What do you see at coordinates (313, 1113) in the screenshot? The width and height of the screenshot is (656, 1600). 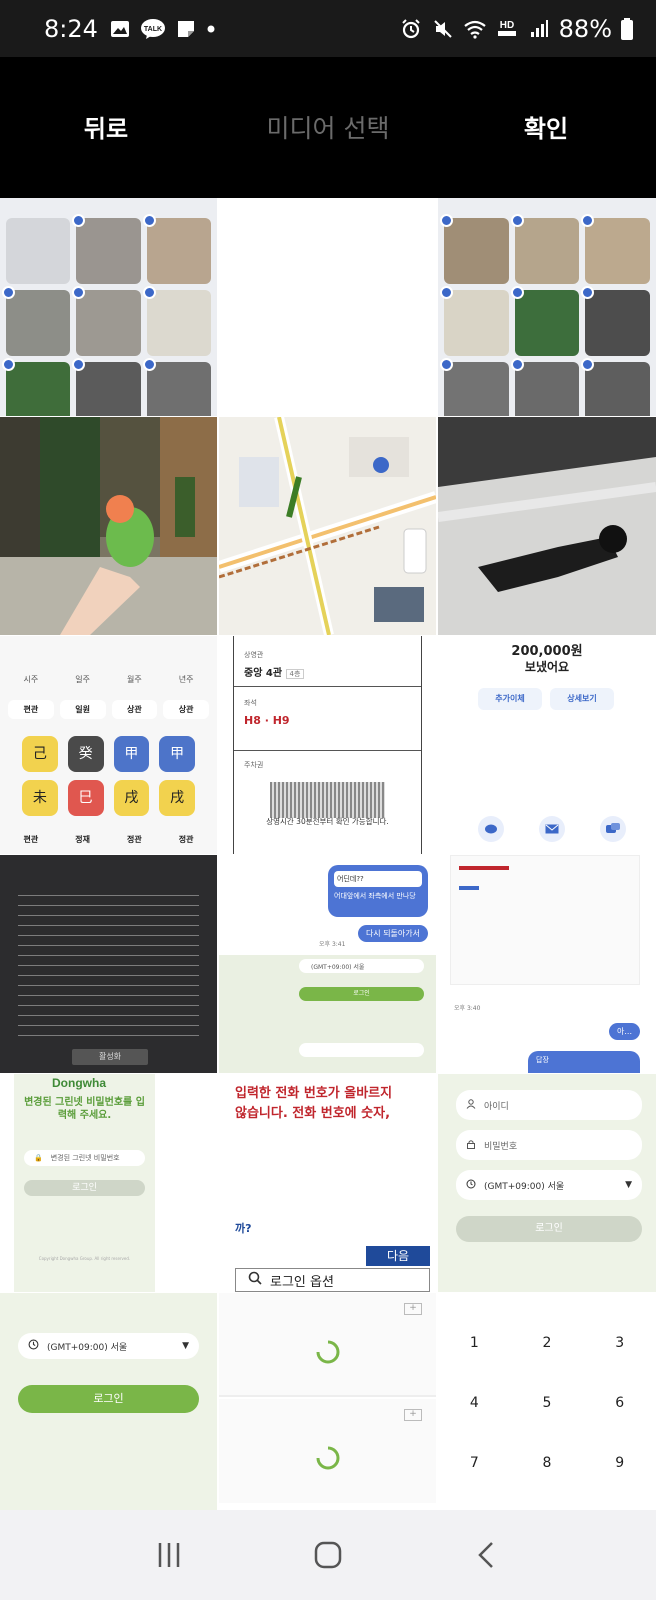 I see `error-line: 않습니다. 전화 번호에 숫자,` at bounding box center [313, 1113].